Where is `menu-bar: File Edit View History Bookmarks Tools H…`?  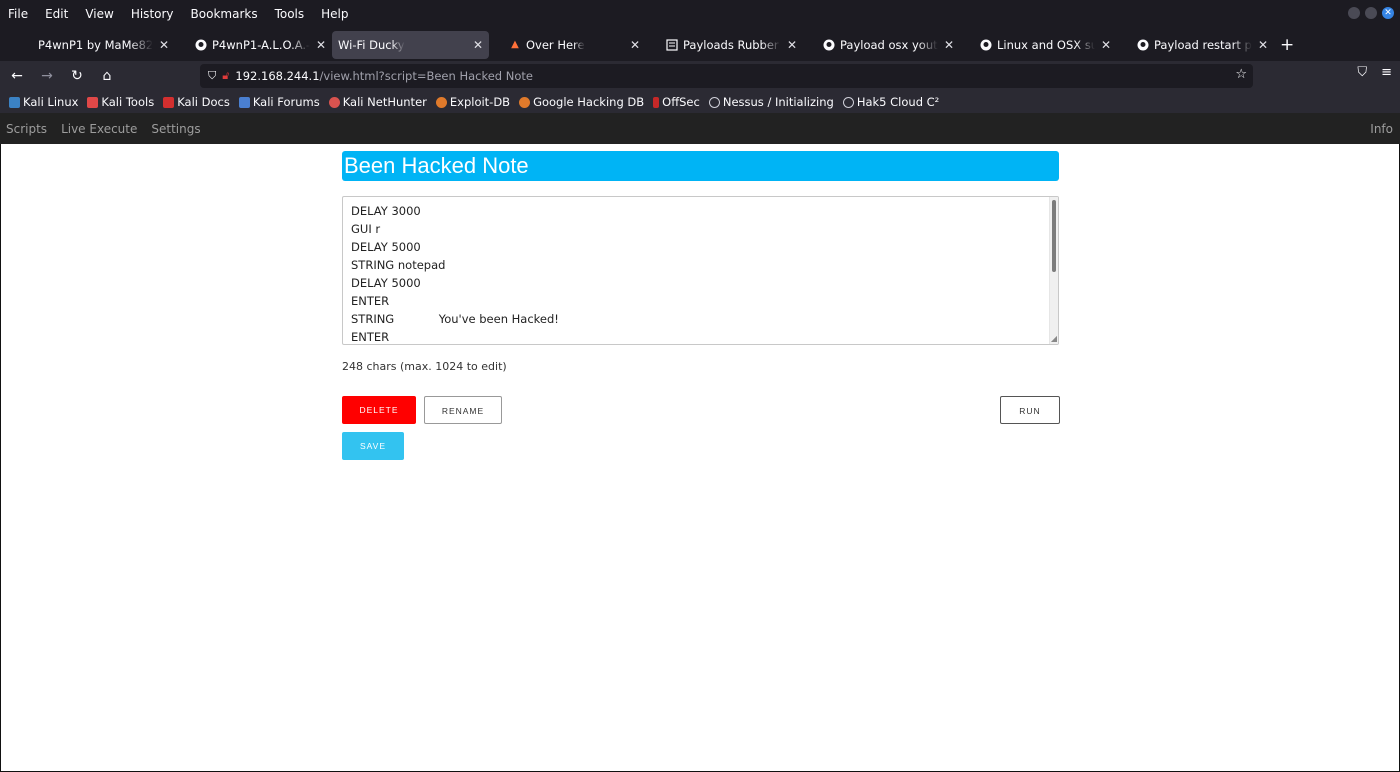
menu-bar: File Edit View History Bookmarks Tools H… is located at coordinates (700, 14).